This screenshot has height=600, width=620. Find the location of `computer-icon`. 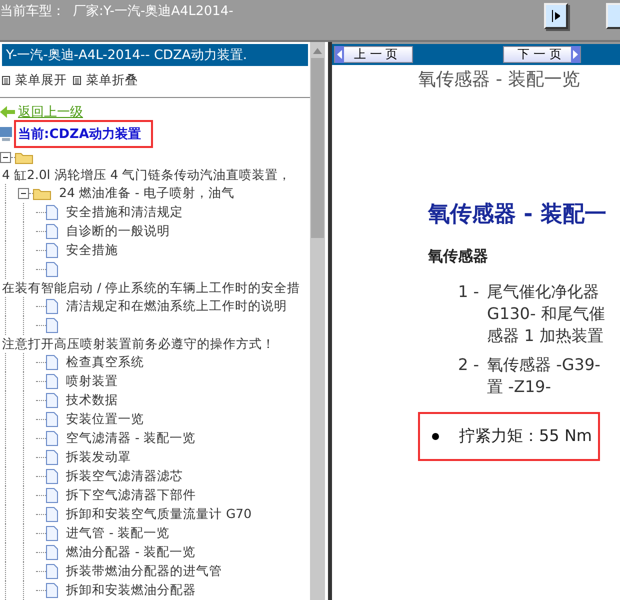

computer-icon is located at coordinates (6, 134).